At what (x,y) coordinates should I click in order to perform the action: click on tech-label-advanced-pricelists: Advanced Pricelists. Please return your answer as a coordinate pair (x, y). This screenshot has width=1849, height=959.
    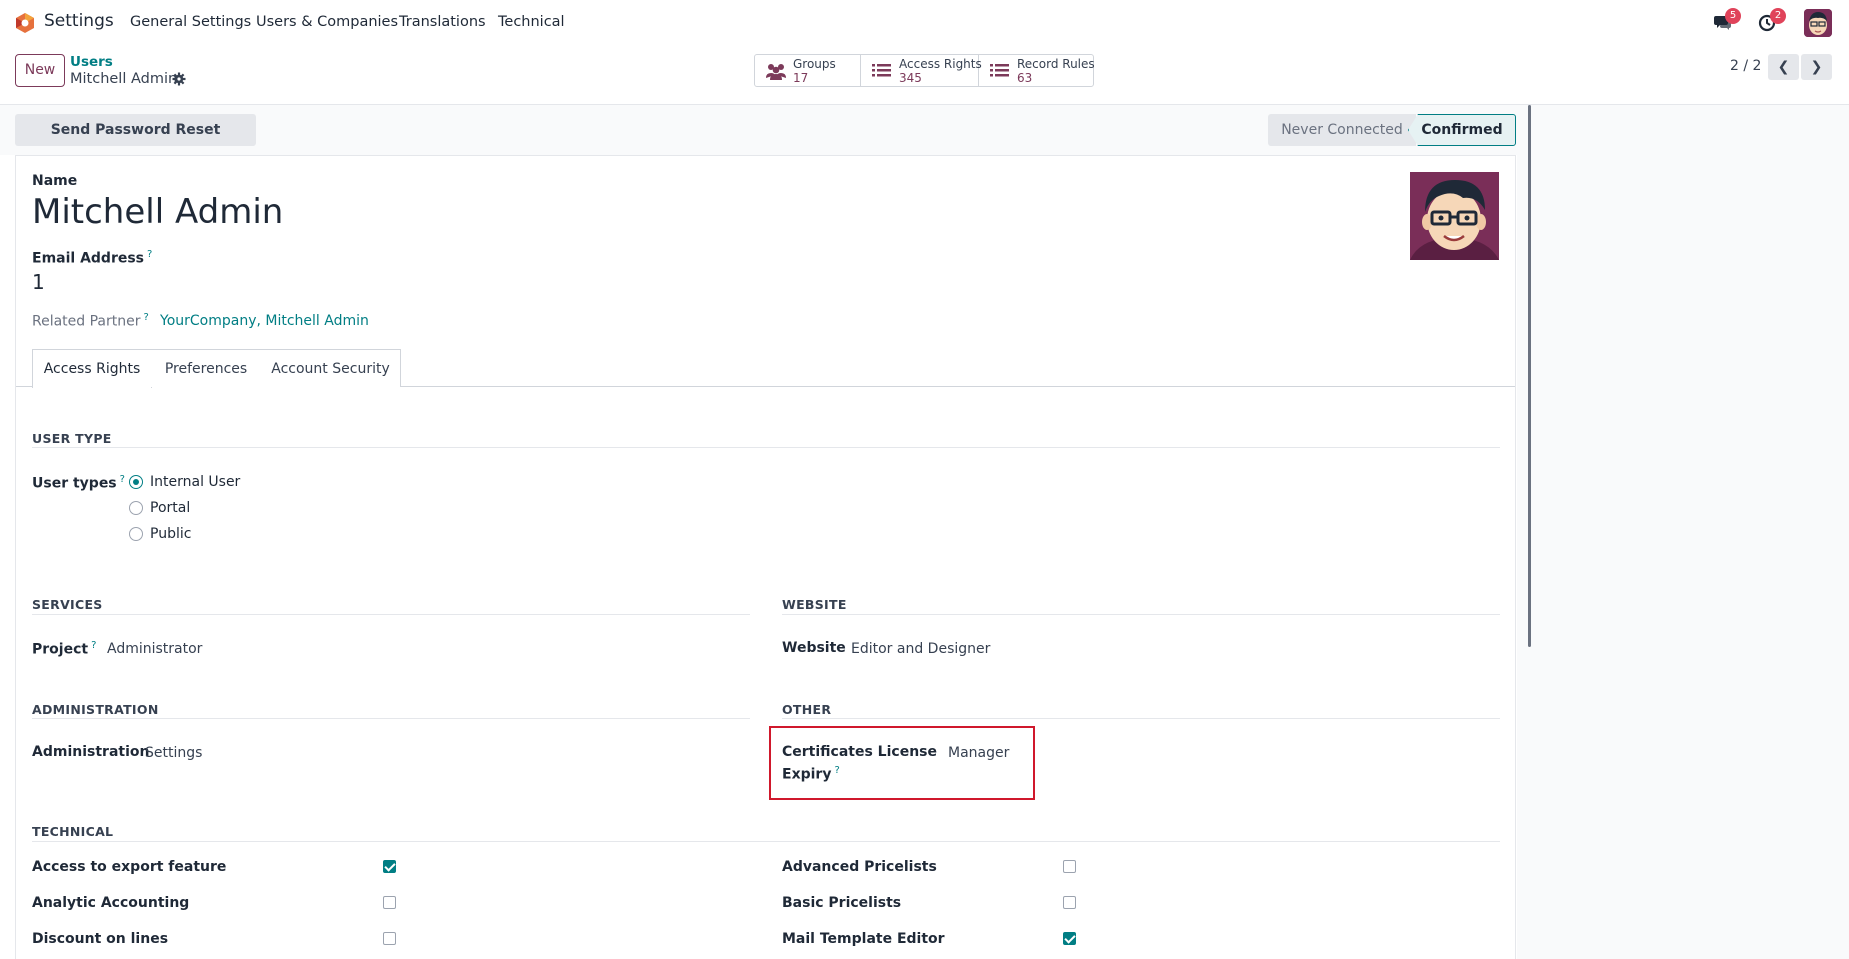
    Looking at the image, I should click on (859, 867).